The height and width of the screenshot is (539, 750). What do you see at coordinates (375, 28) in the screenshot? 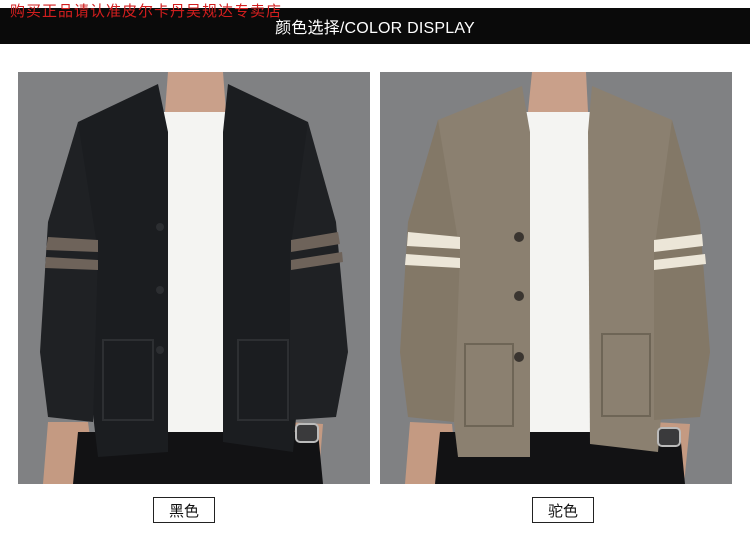
I see `banner-title: 颜色选择/COLOR DISPLAY` at bounding box center [375, 28].